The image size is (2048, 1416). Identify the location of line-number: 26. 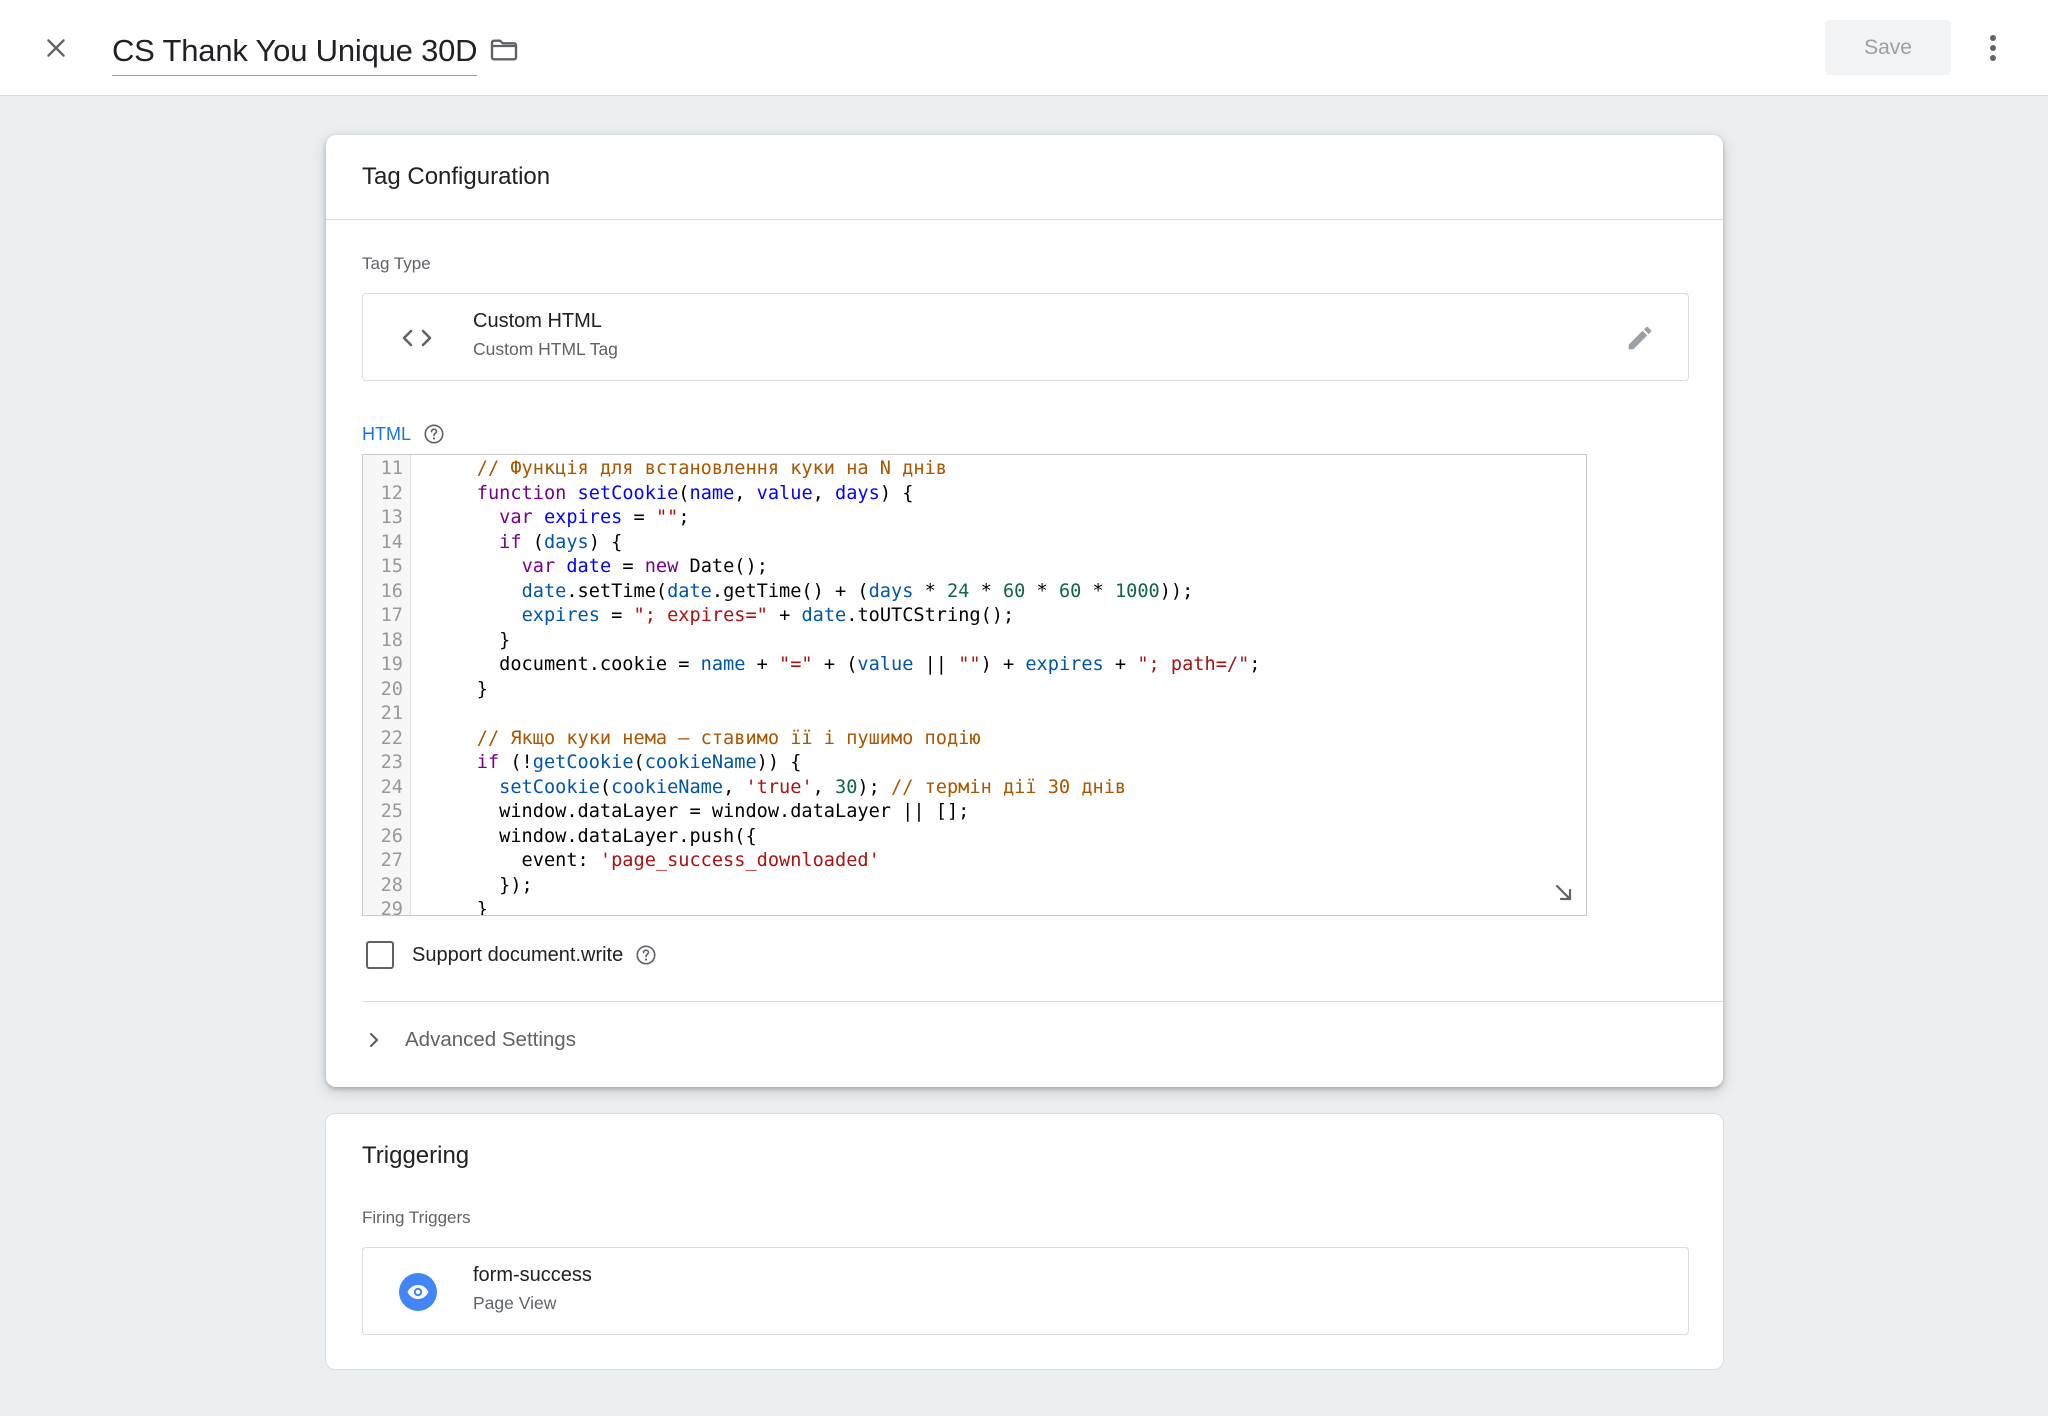
(391, 836).